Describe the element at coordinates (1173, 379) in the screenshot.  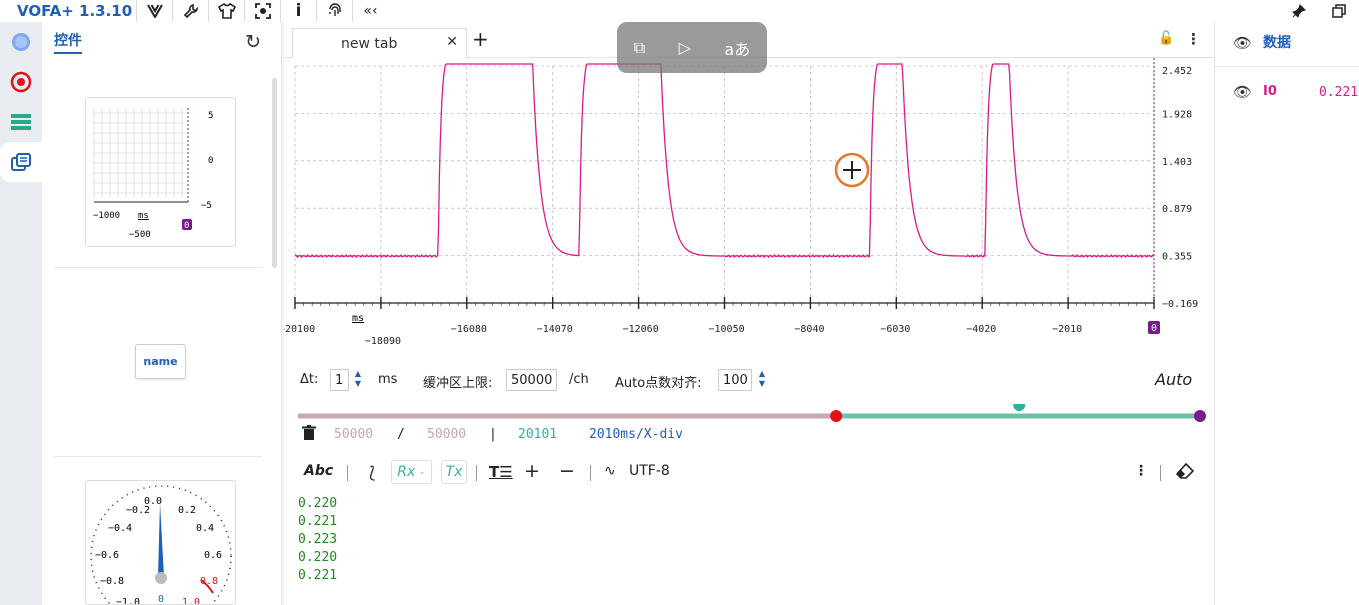
I see `auto-button: Auto` at that location.